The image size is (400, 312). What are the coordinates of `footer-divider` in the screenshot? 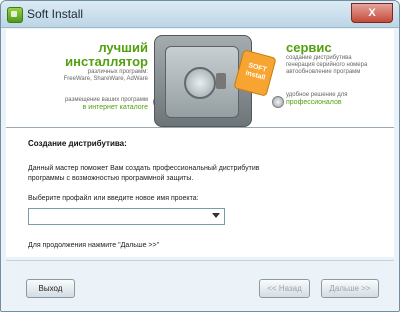 It's located at (200, 260).